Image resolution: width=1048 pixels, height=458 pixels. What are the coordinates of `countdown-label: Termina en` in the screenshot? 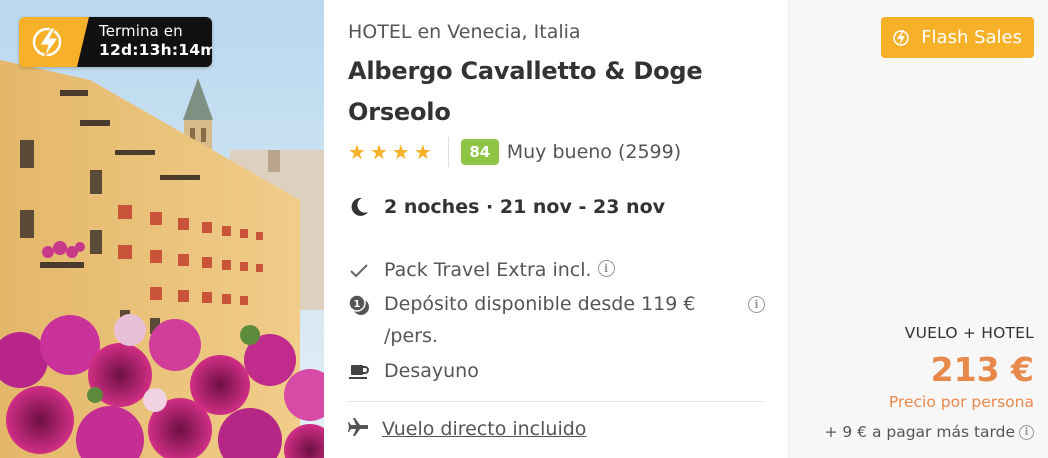 It's located at (141, 31).